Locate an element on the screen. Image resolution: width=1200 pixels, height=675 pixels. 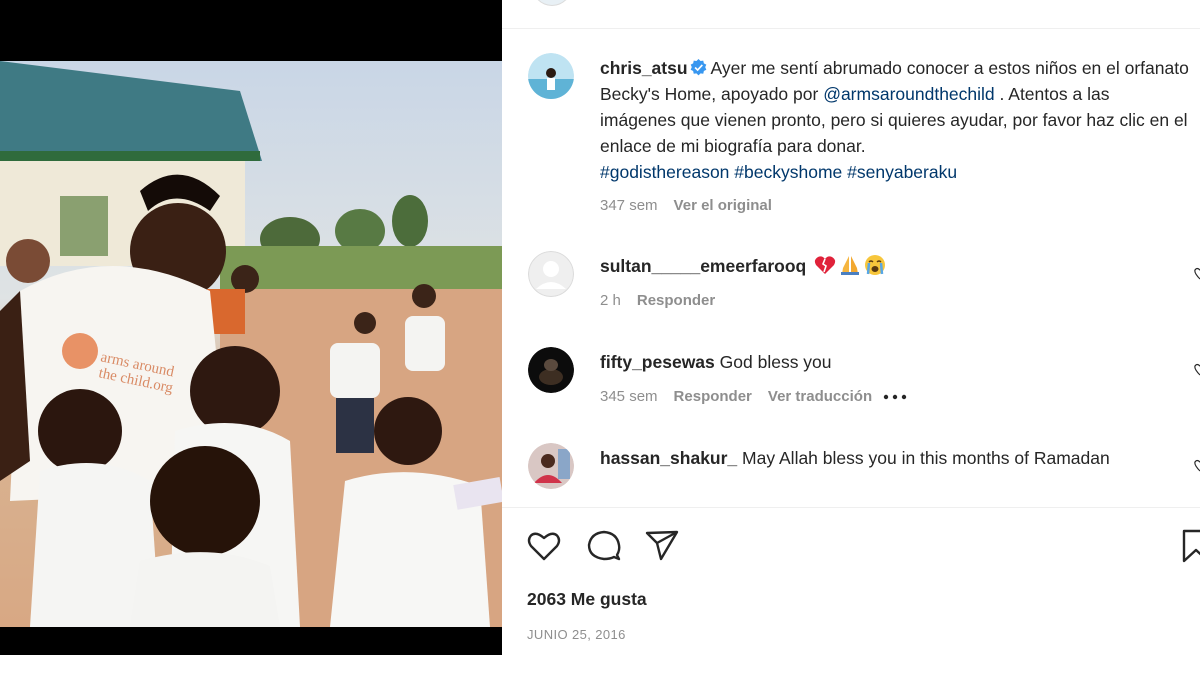
caption-meta: 347 sem Ver el original is located at coordinates (694, 205).